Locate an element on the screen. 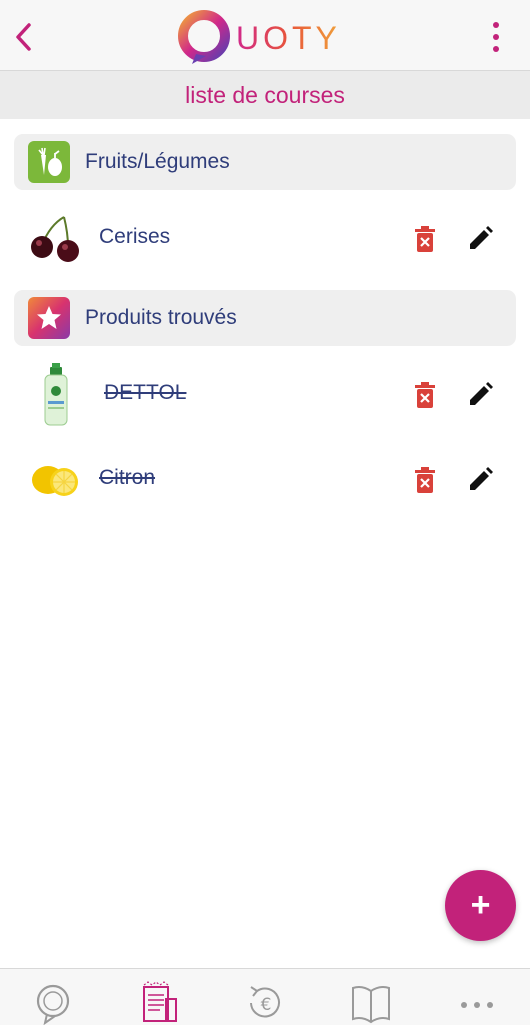 The width and height of the screenshot is (530, 1025). chat-icon is located at coordinates (53, 1004).